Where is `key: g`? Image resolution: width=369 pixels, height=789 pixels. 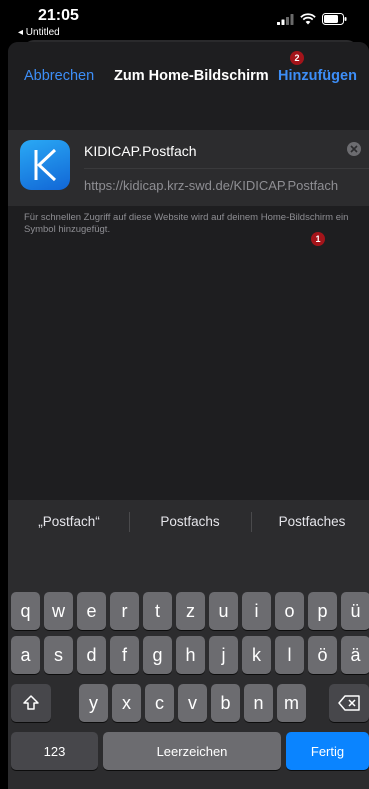
key: g is located at coordinates (157, 655).